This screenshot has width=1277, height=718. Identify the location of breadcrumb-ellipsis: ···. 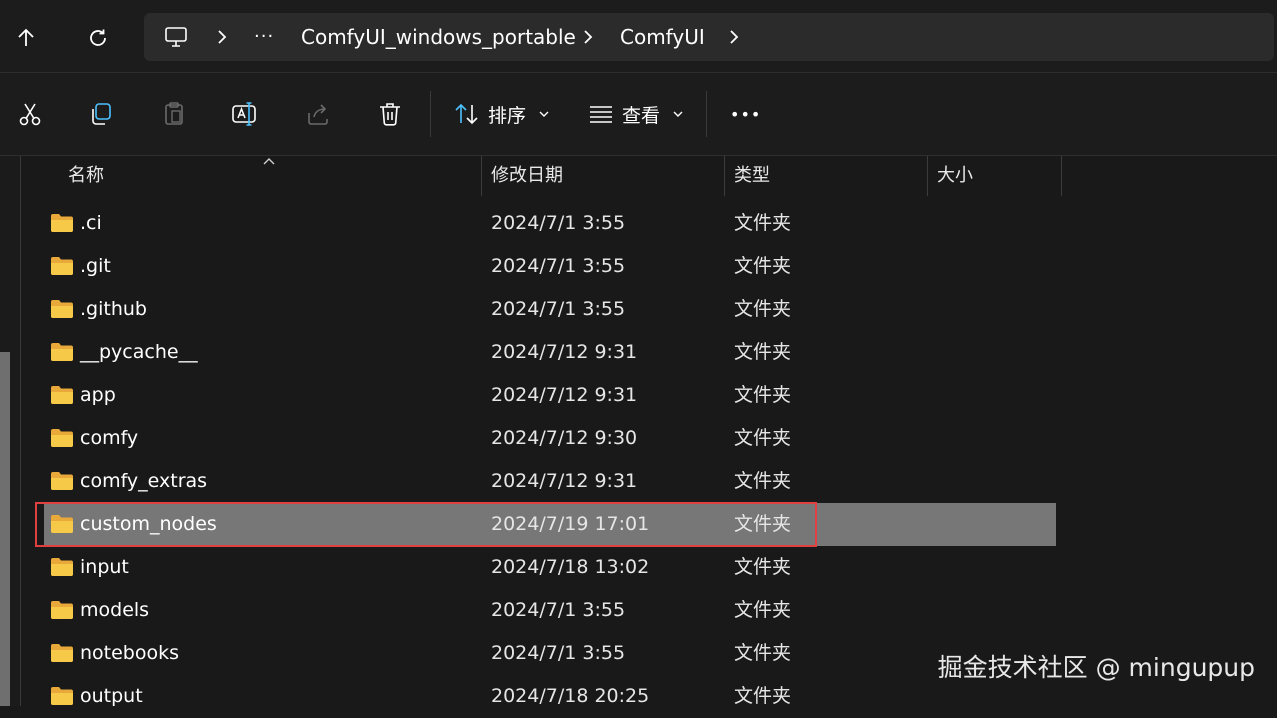
(264, 37).